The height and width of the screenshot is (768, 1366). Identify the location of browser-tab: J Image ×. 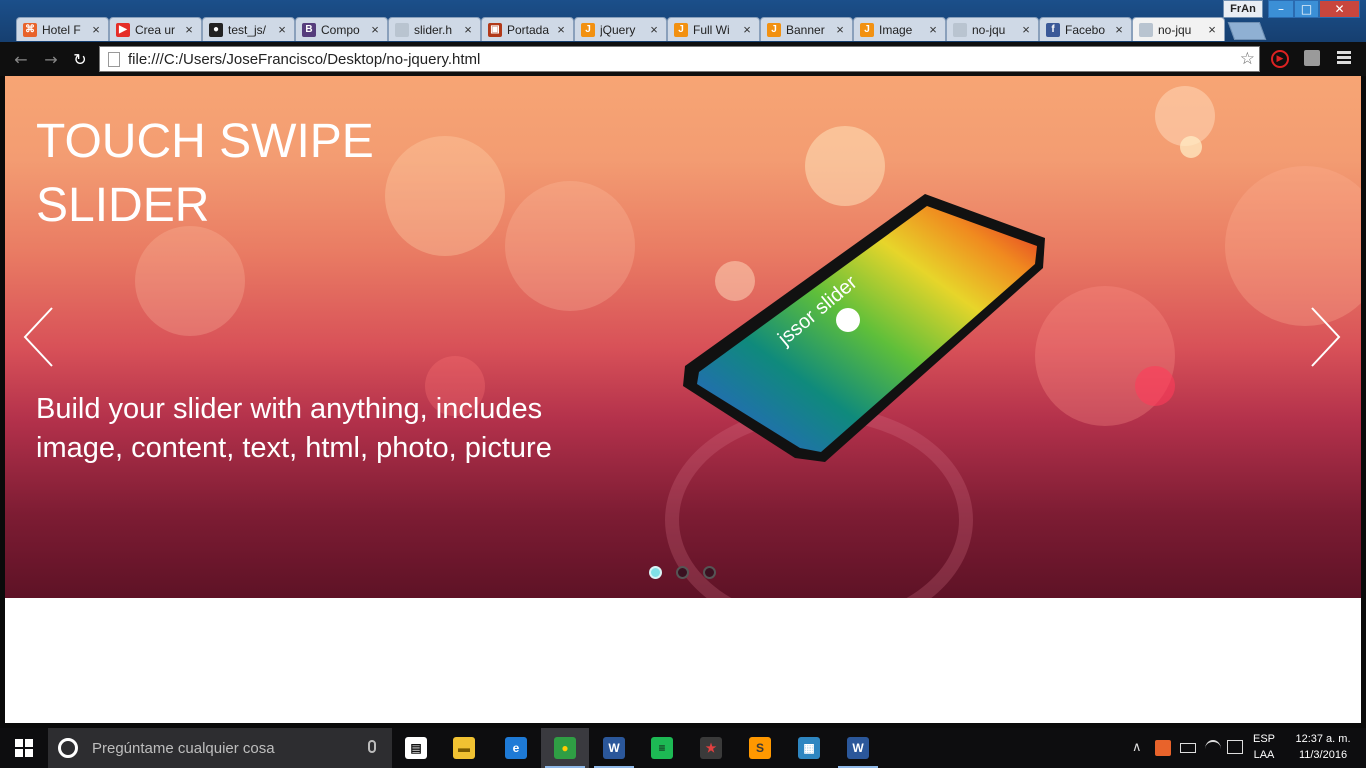
(899, 29).